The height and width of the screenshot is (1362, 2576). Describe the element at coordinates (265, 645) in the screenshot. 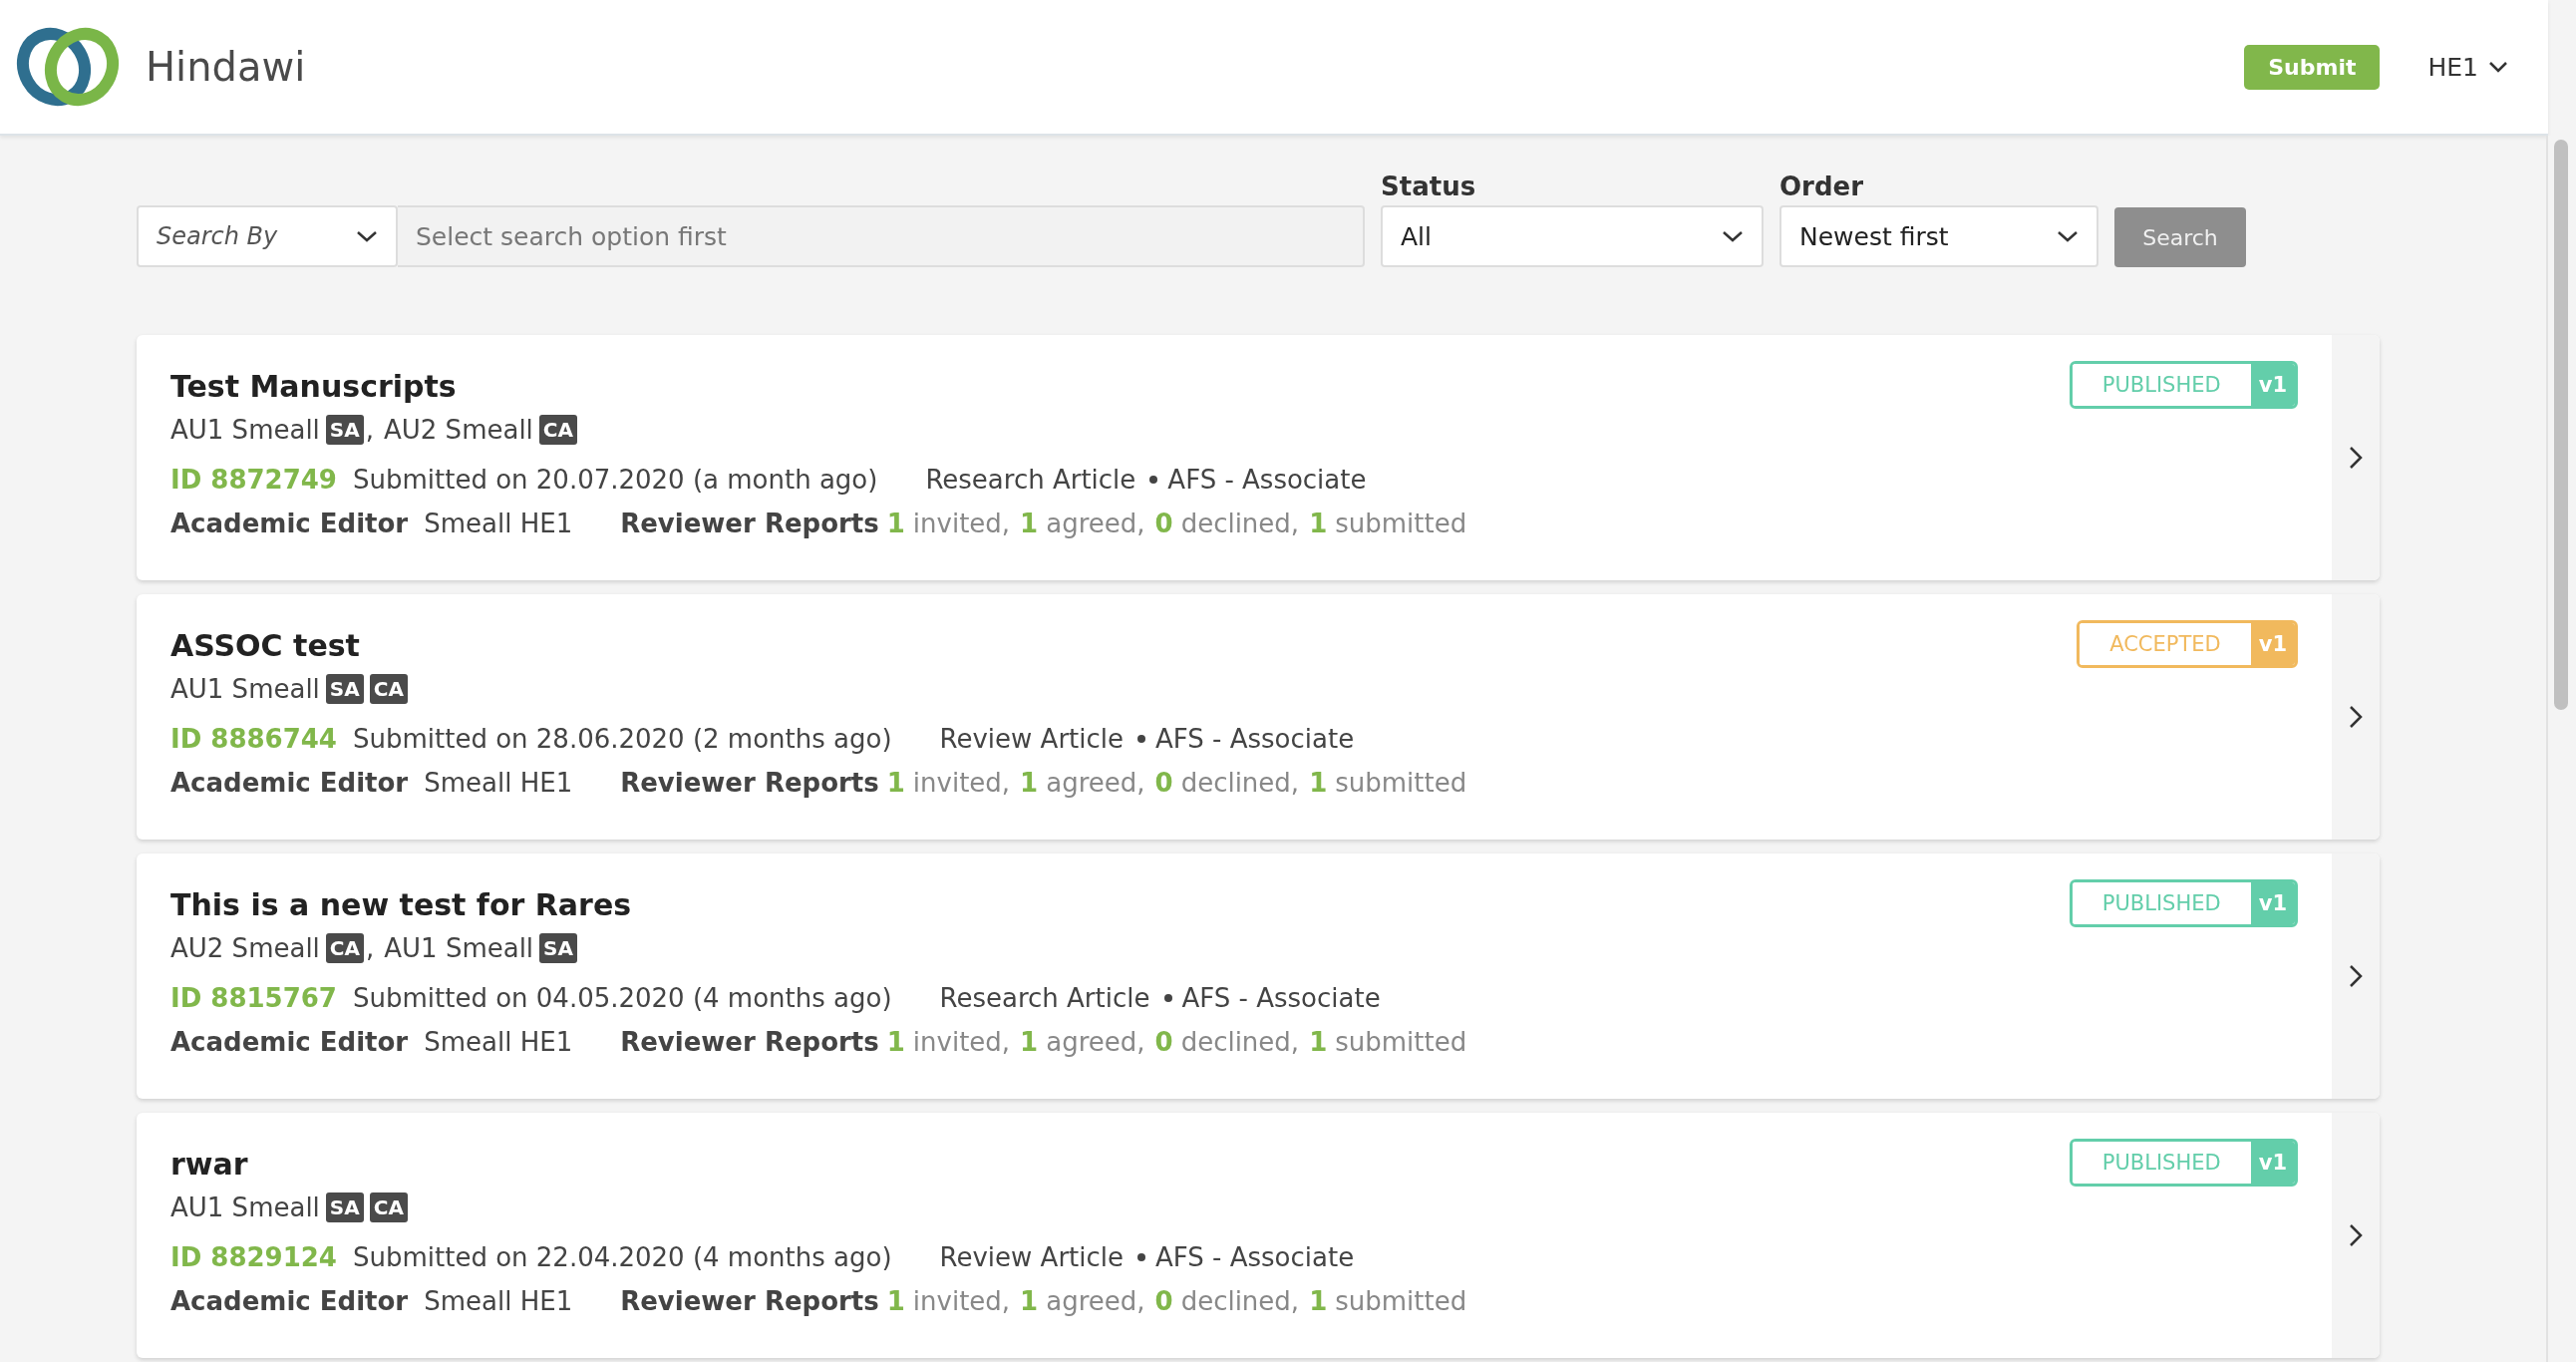

I see `manuscript-title: ASSOC test` at that location.